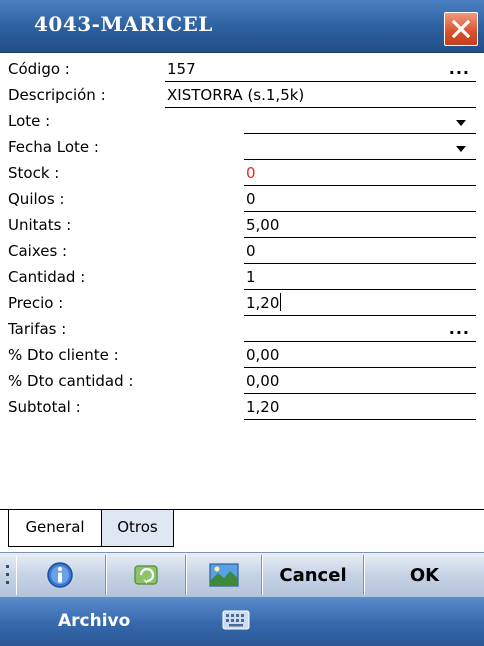 Image resolution: width=484 pixels, height=646 pixels. I want to click on info-icon, so click(60, 575).